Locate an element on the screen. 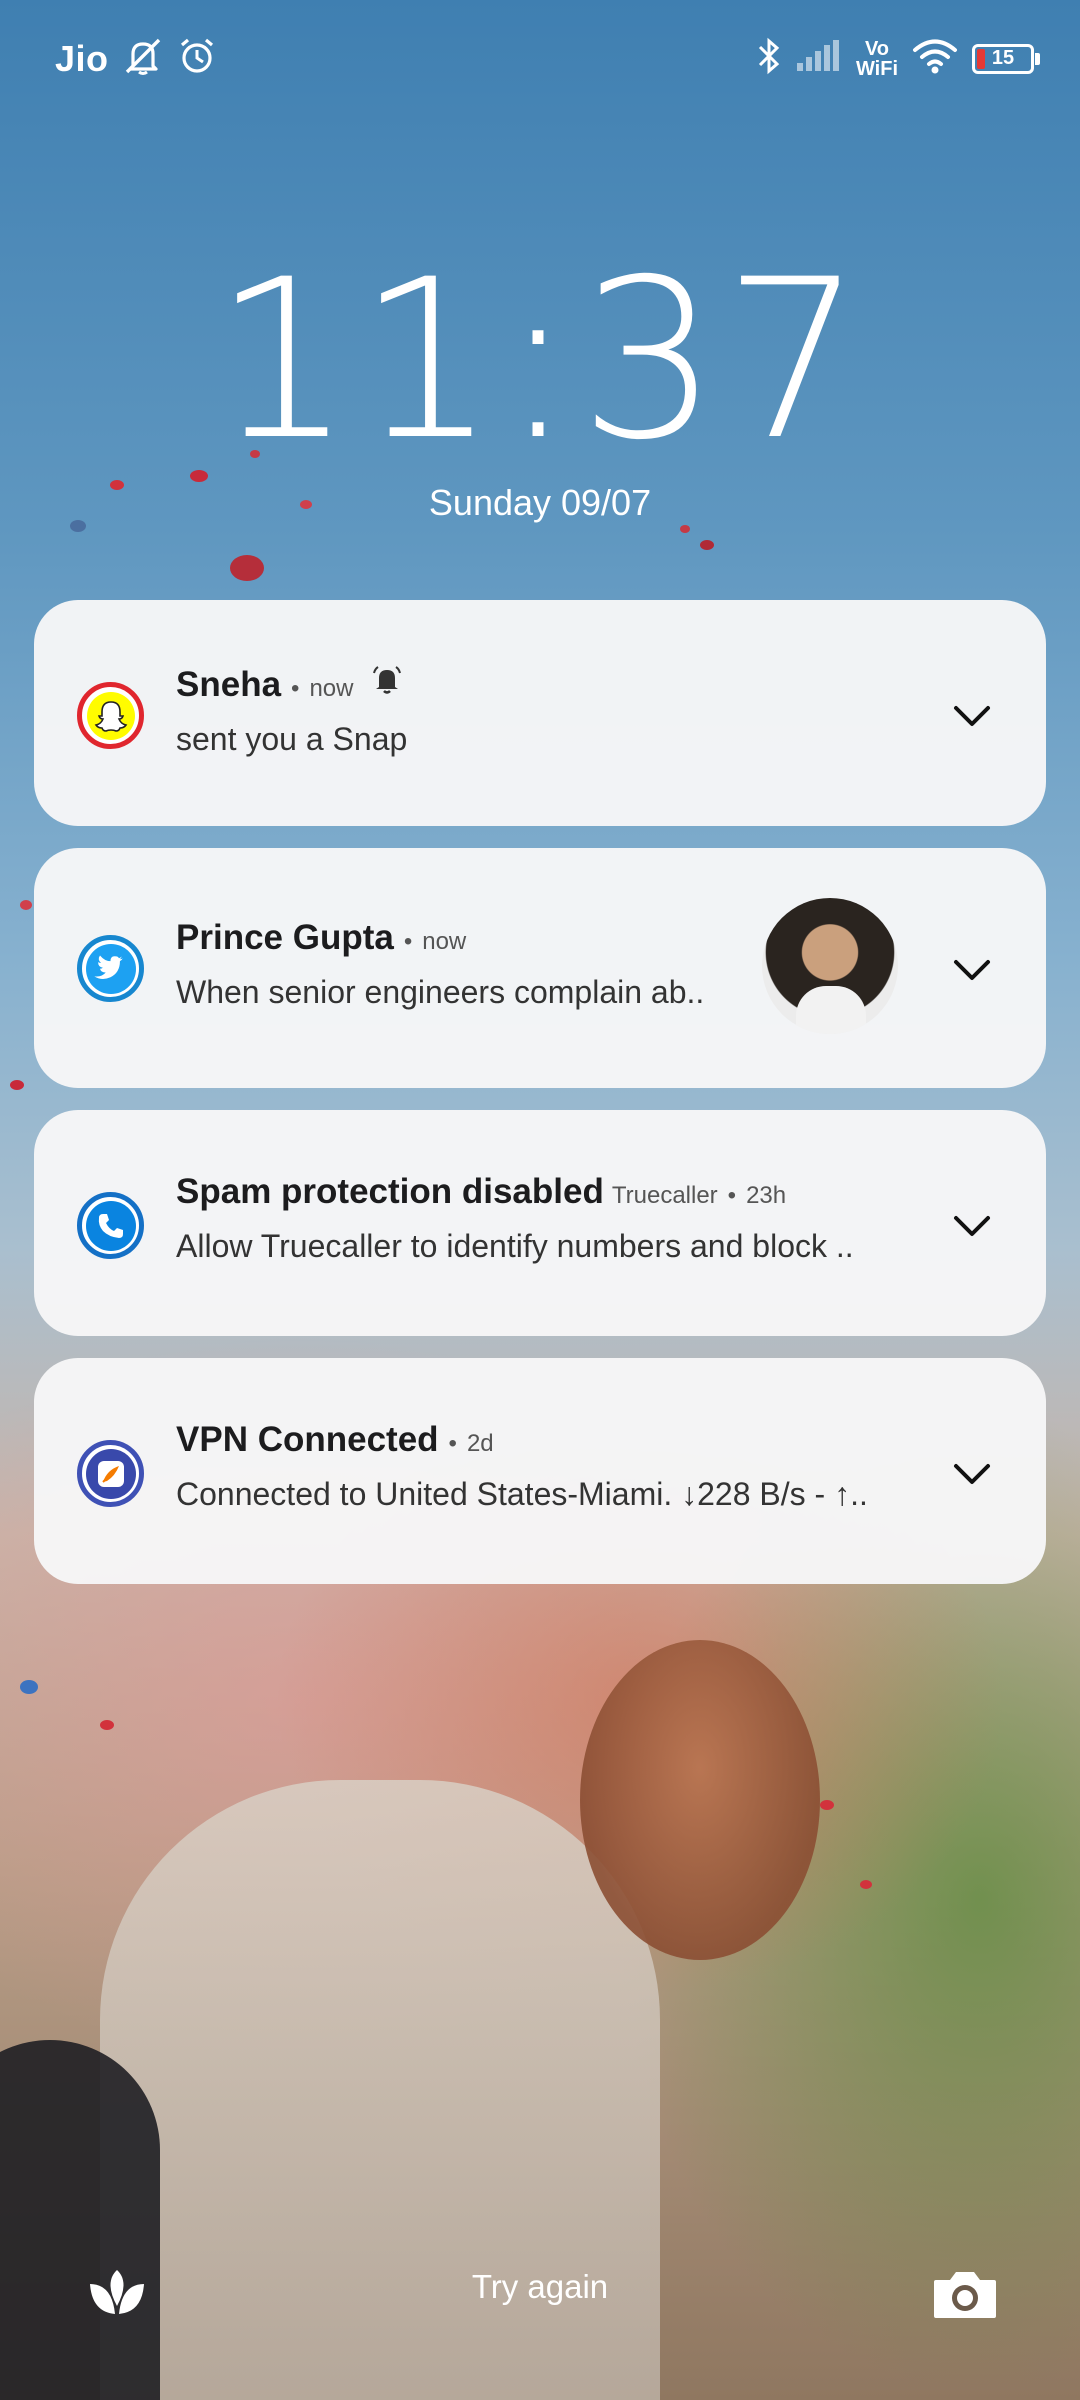  status-bar: Jio Vo WiFi 15 is located at coordinates (540, 60).